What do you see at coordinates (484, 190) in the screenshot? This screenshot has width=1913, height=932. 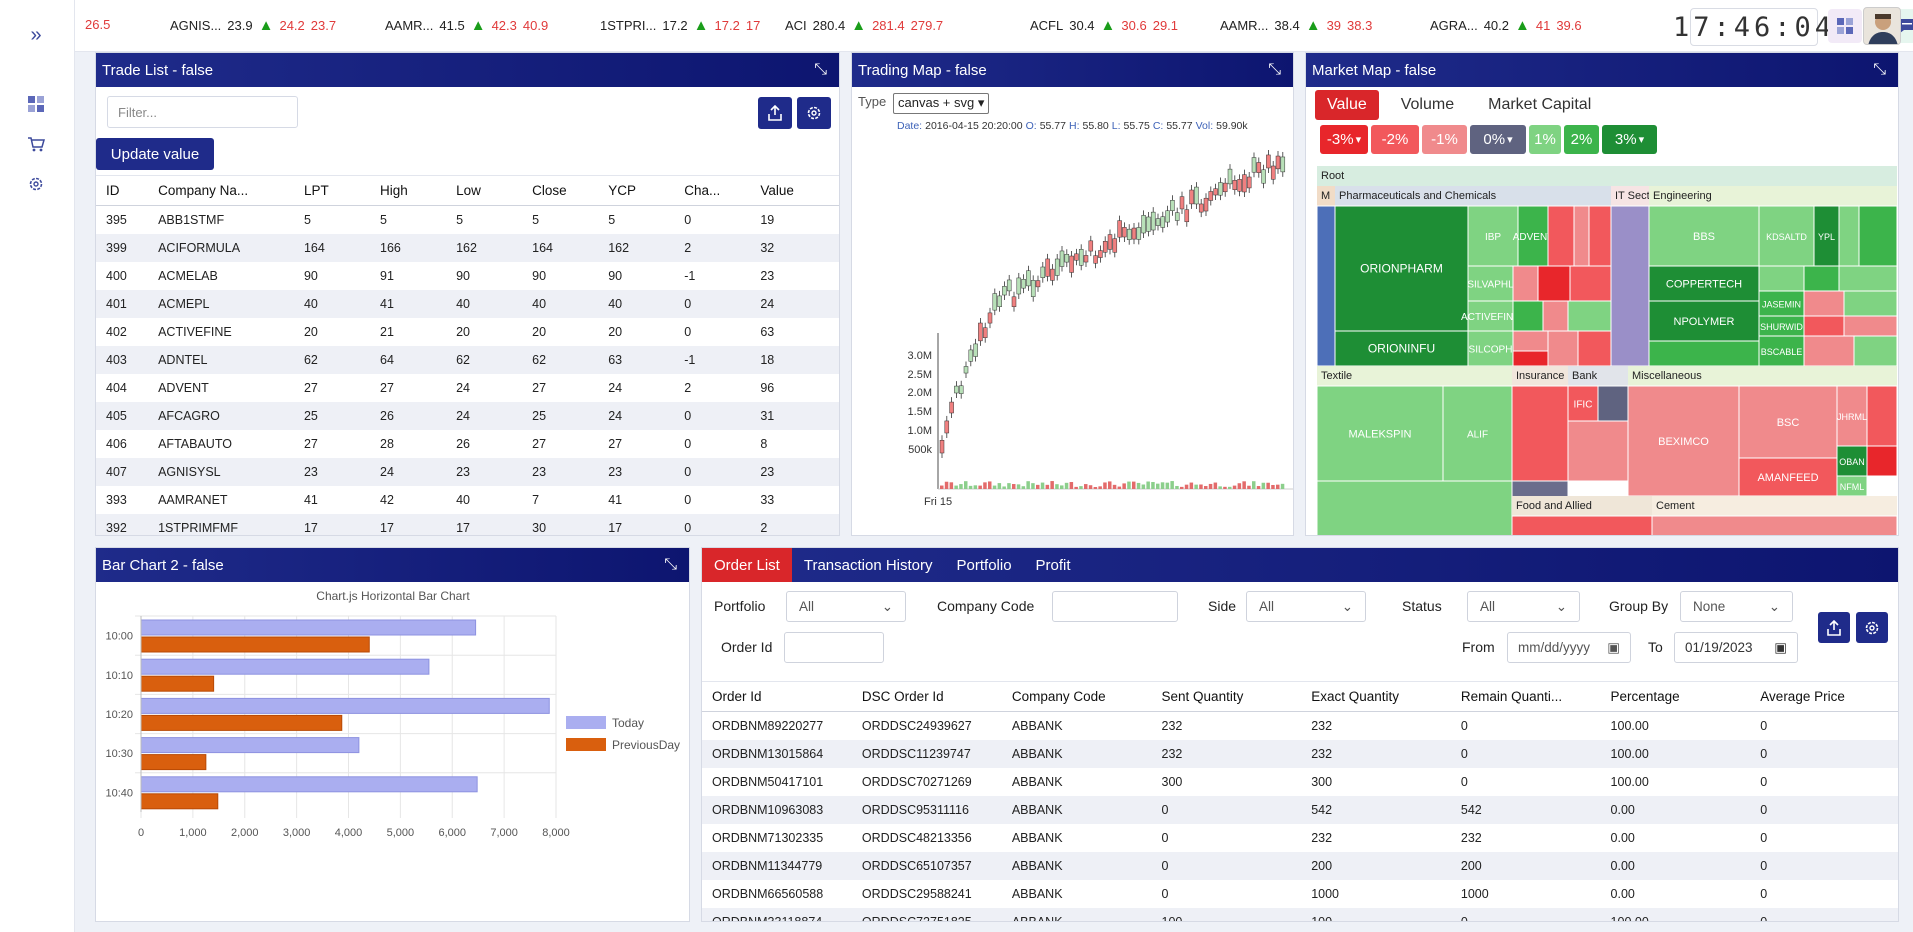 I see `column-header: Low` at bounding box center [484, 190].